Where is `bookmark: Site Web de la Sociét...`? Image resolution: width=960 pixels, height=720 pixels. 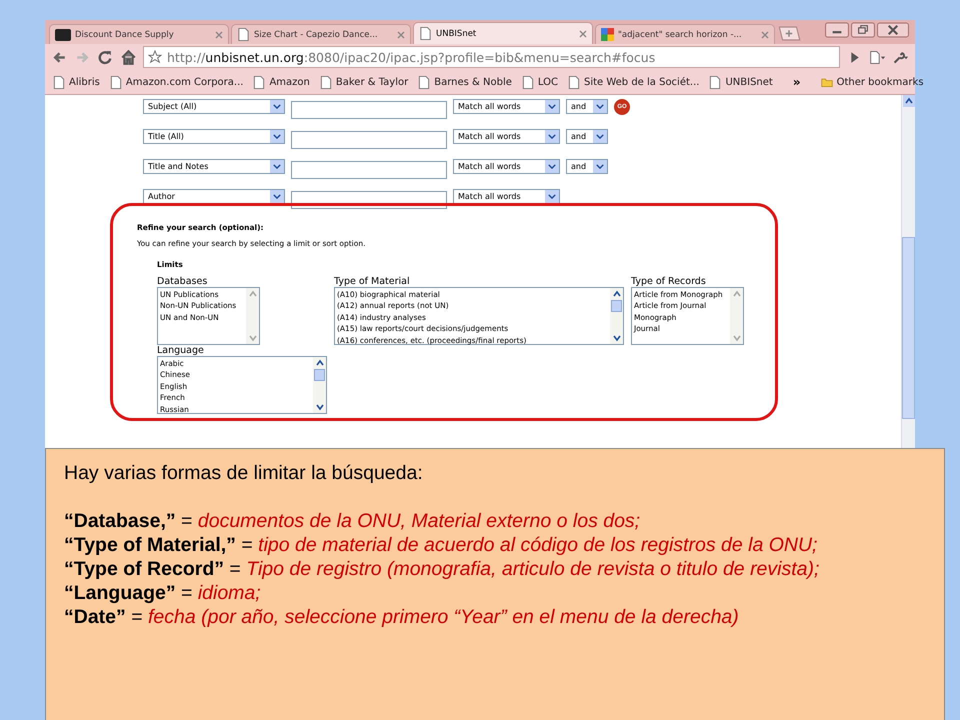
bookmark: Site Web de la Sociét... is located at coordinates (634, 82).